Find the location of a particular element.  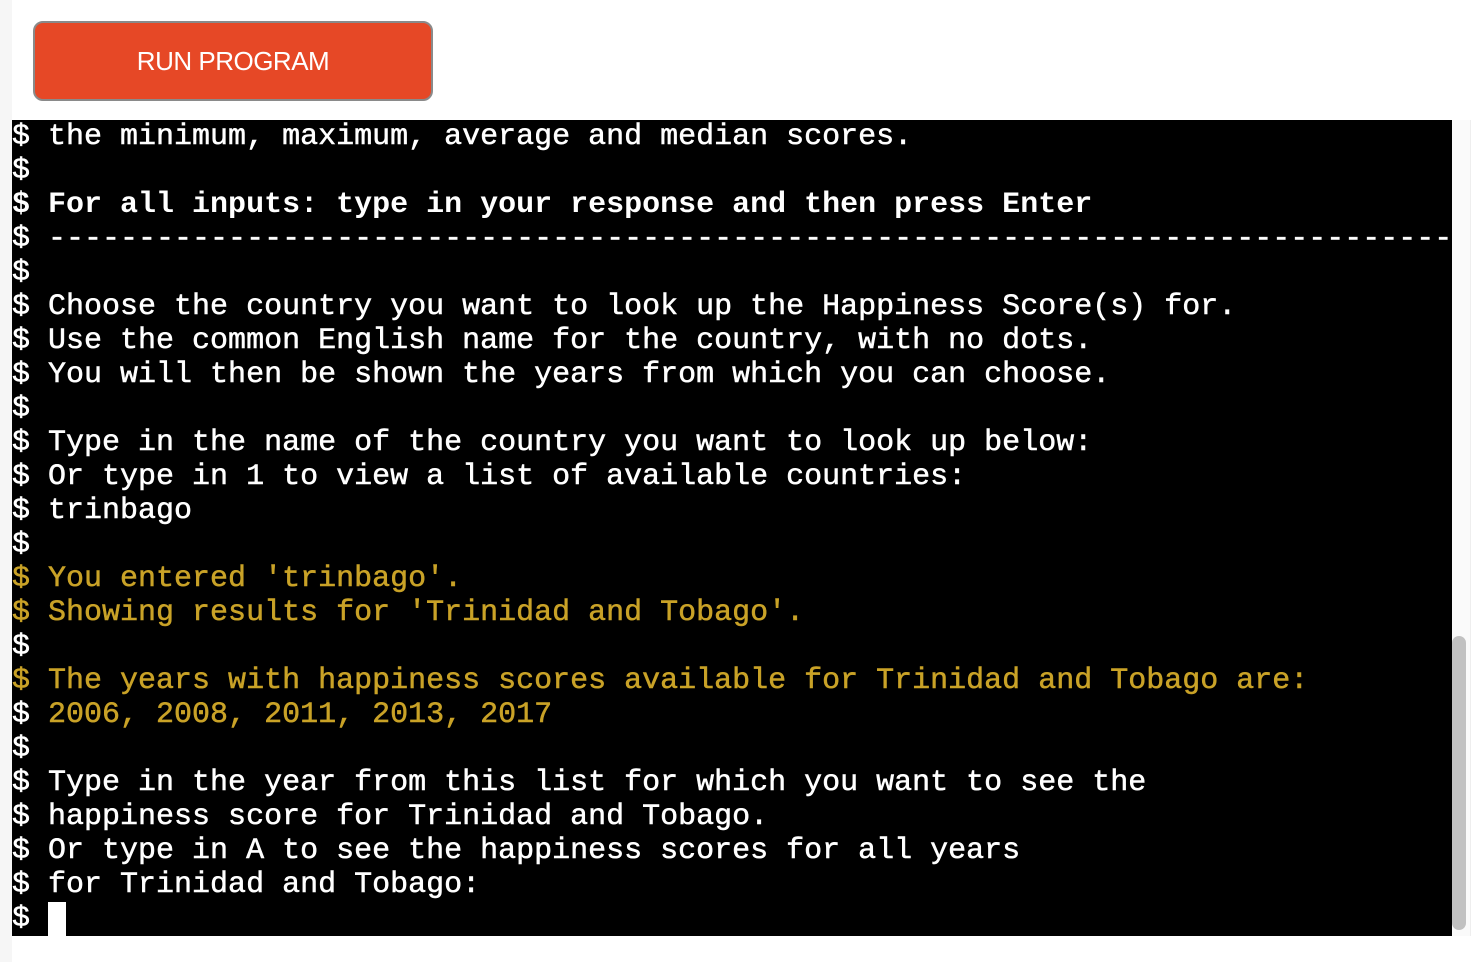

scrollbar-thumb is located at coordinates (1459, 783).